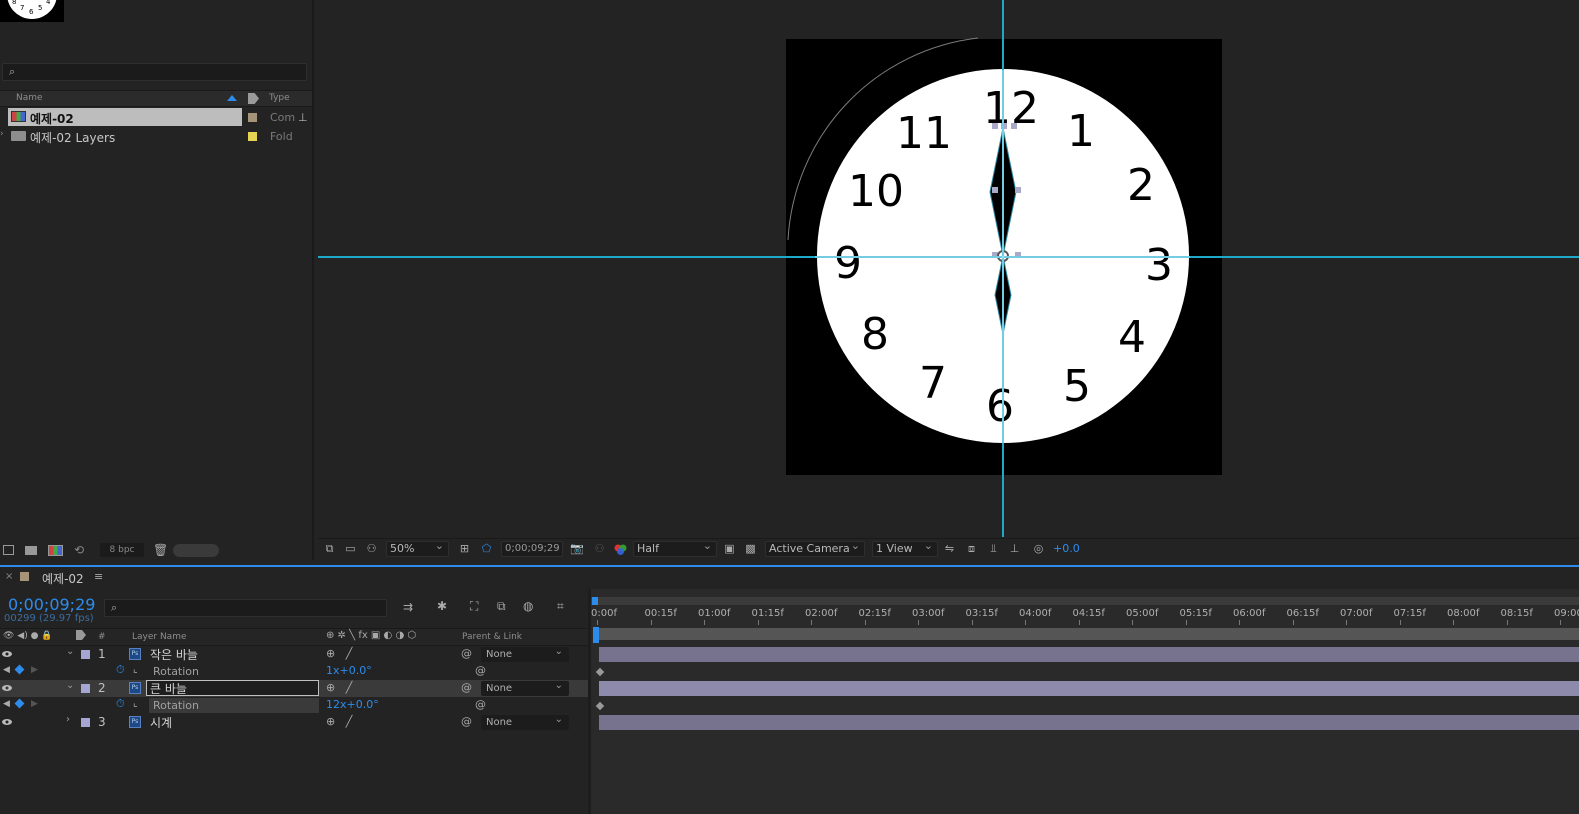 The width and height of the screenshot is (1579, 814). What do you see at coordinates (9, 576) in the screenshot?
I see `close-tab-icon: ×` at bounding box center [9, 576].